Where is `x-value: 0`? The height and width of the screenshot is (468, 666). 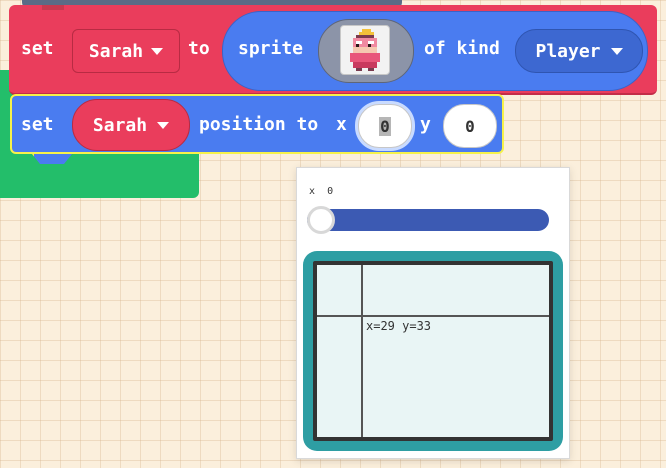 x-value: 0 is located at coordinates (385, 126).